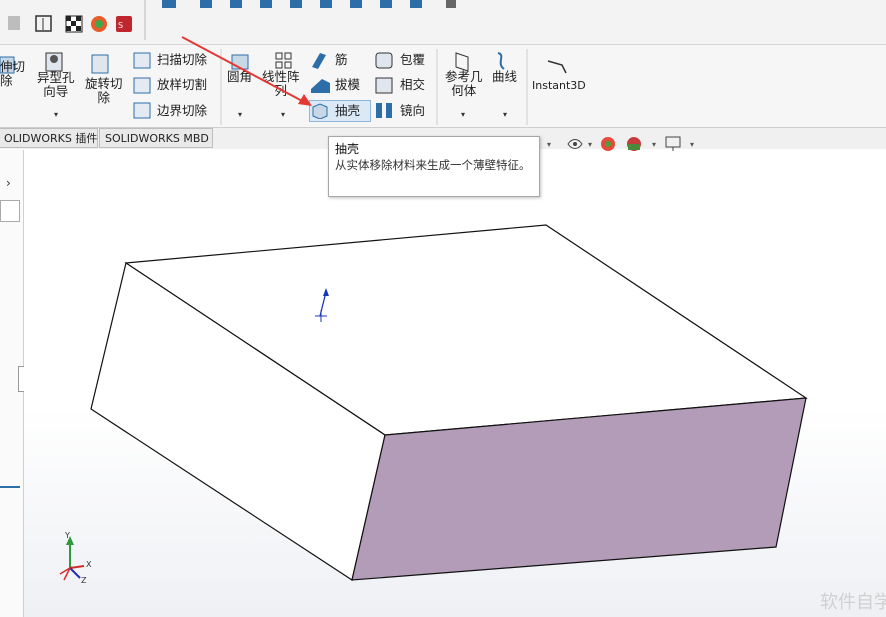 Image resolution: width=886 pixels, height=617 pixels. Describe the element at coordinates (72, 558) in the screenshot. I see `axis-triad-icon` at that location.